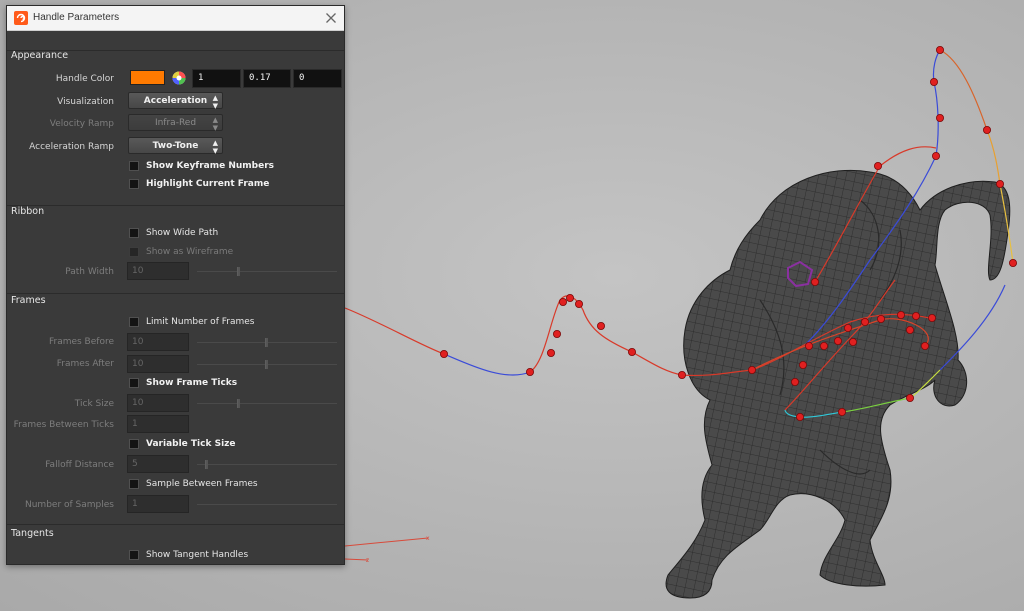 Image resolution: width=1024 pixels, height=611 pixels. Describe the element at coordinates (94, 404) in the screenshot. I see `tick-size-label: Tick Size` at that location.